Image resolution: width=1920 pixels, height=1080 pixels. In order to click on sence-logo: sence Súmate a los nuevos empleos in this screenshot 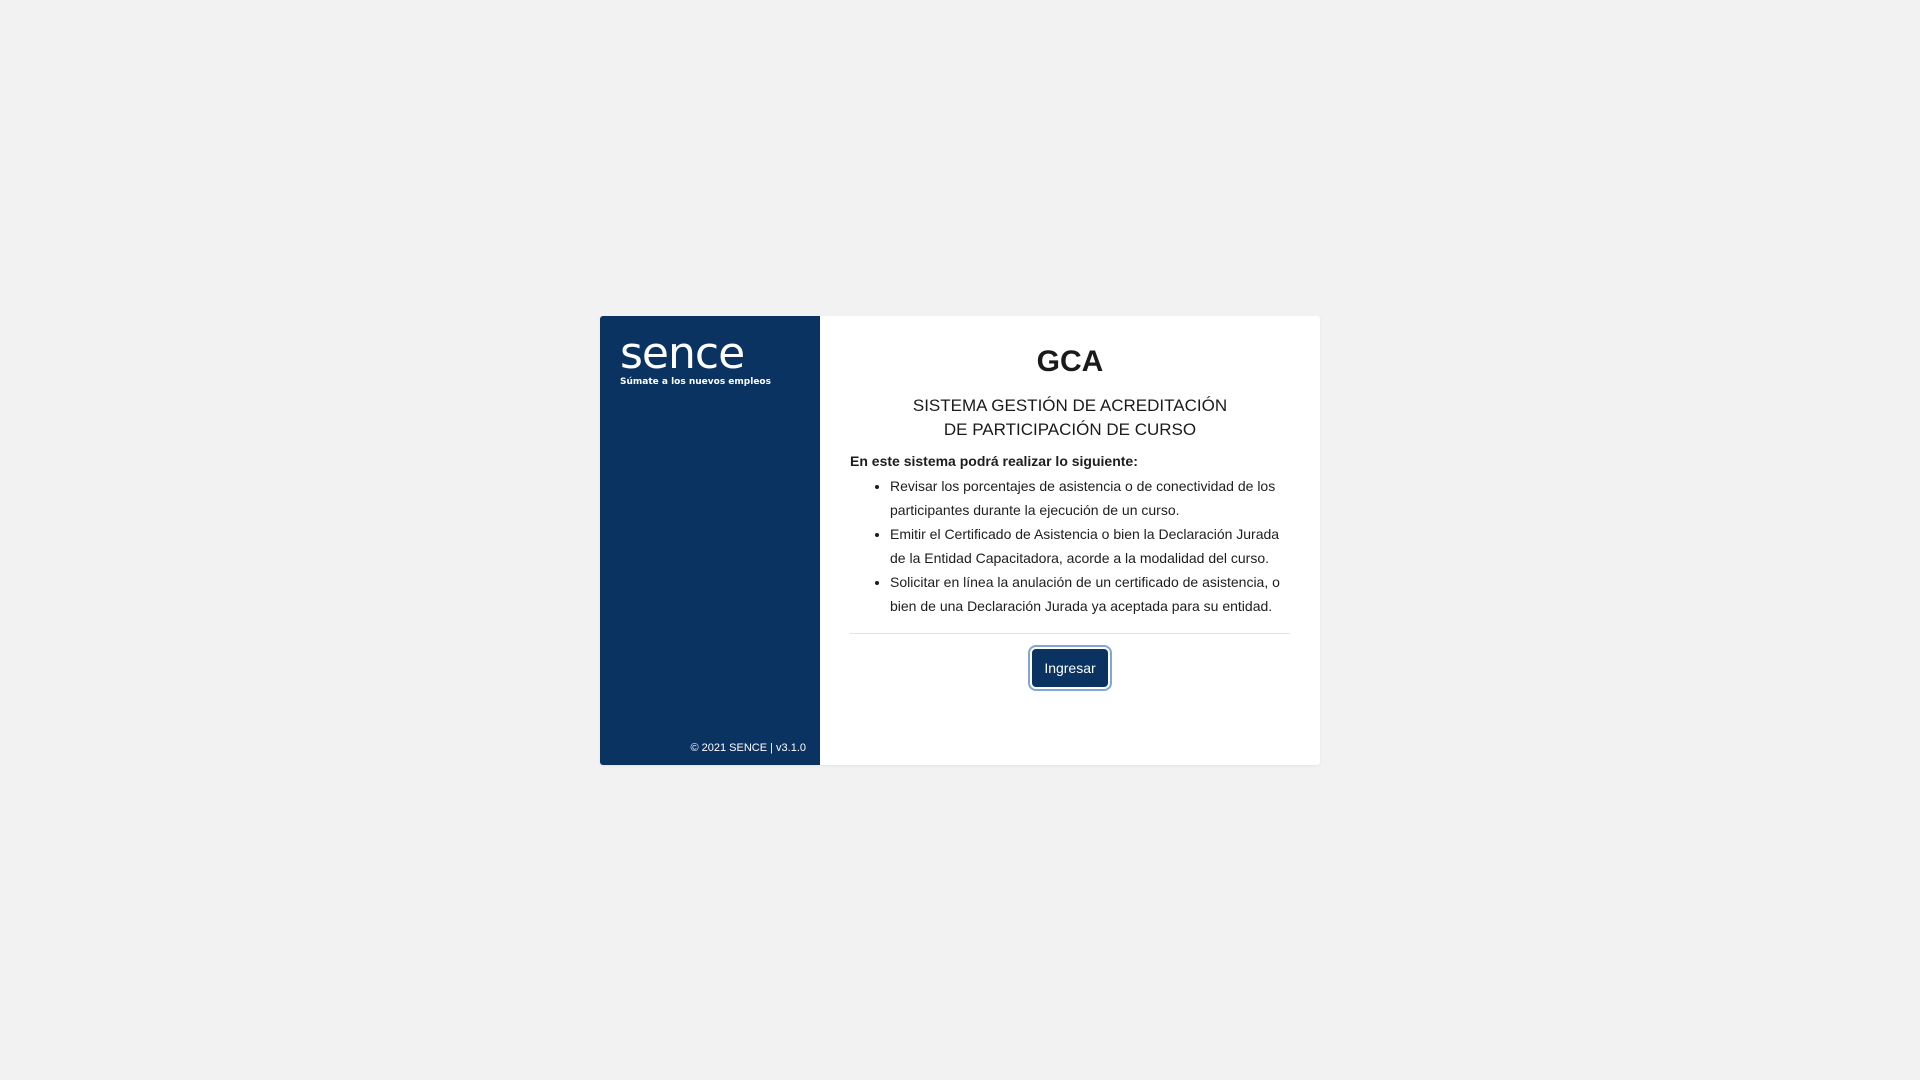, I will do `click(695, 359)`.